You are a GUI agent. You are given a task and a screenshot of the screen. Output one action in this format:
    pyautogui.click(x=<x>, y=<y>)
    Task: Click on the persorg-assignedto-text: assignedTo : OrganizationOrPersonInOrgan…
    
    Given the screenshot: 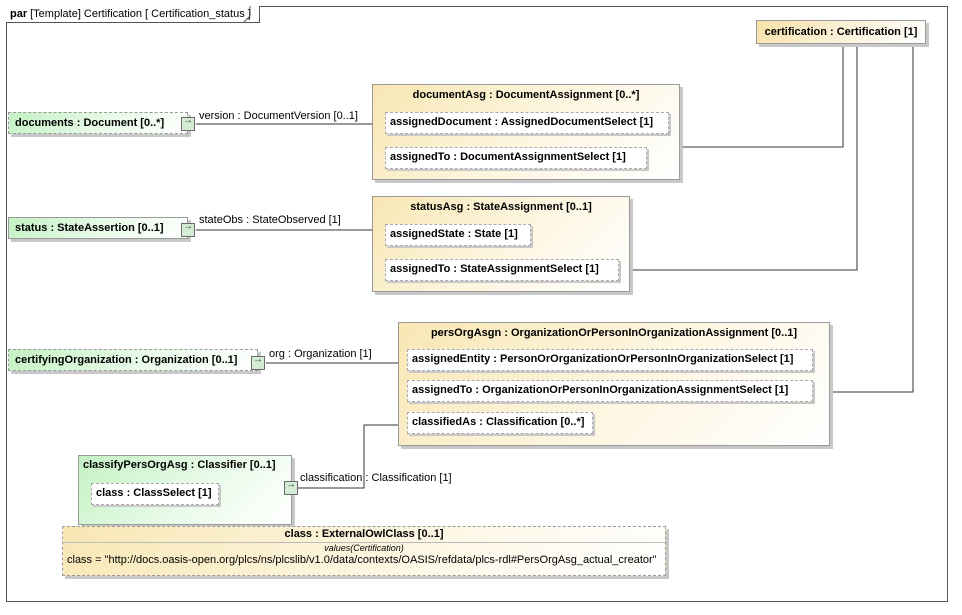 What is the action you would take?
    pyautogui.click(x=600, y=390)
    